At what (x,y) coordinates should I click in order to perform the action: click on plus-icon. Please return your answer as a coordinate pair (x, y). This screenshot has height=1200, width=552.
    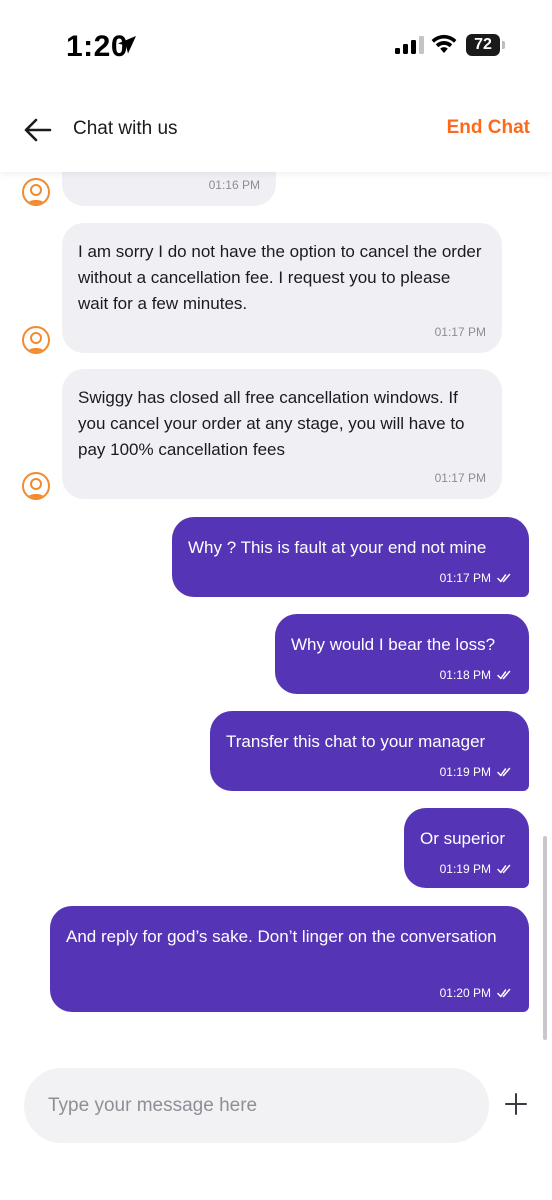
    Looking at the image, I should click on (516, 1104).